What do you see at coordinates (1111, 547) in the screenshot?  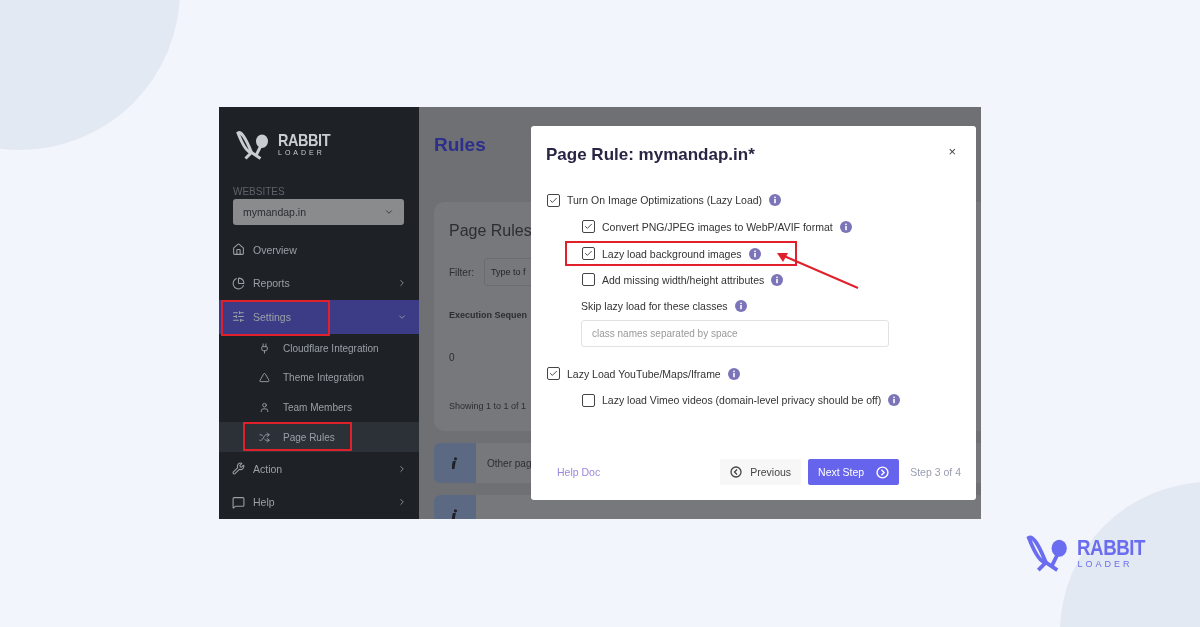 I see `brand-name: RABBIT` at bounding box center [1111, 547].